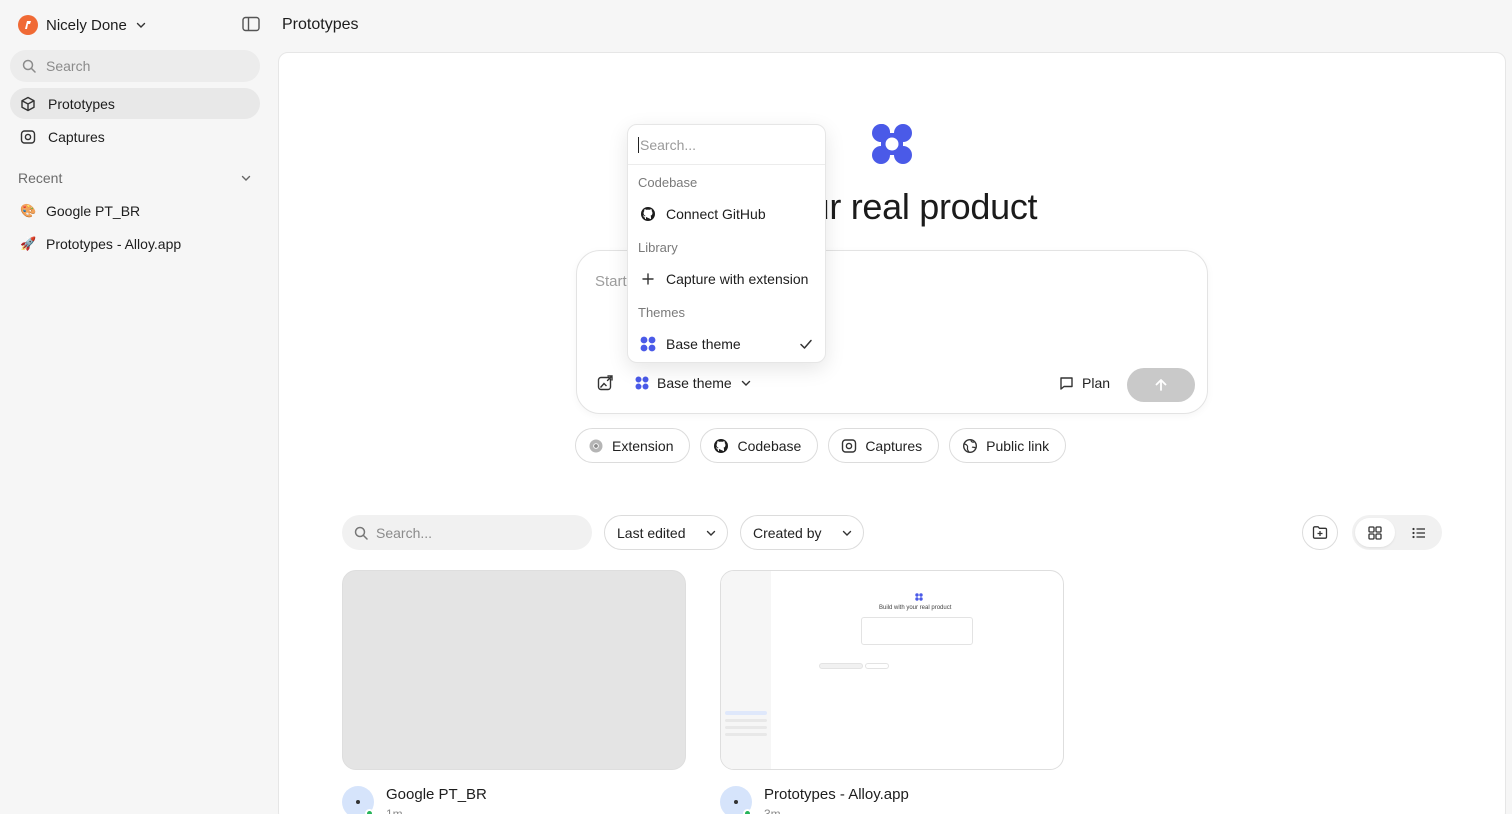 Image resolution: width=1512 pixels, height=814 pixels. I want to click on grid-view-button, so click(1375, 532).